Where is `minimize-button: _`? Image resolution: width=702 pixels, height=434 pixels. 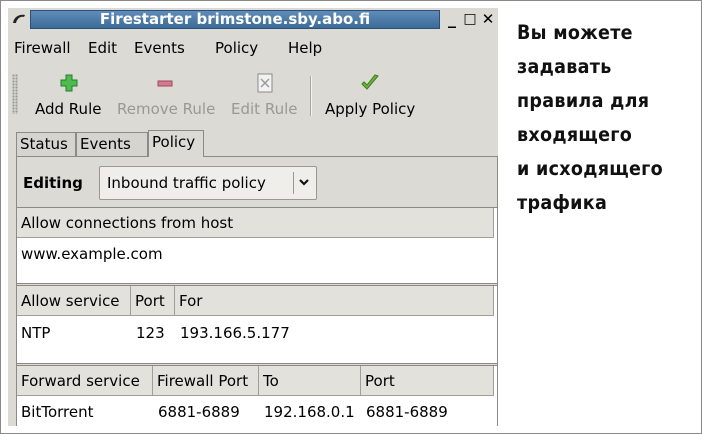
minimize-button: _ is located at coordinates (452, 19).